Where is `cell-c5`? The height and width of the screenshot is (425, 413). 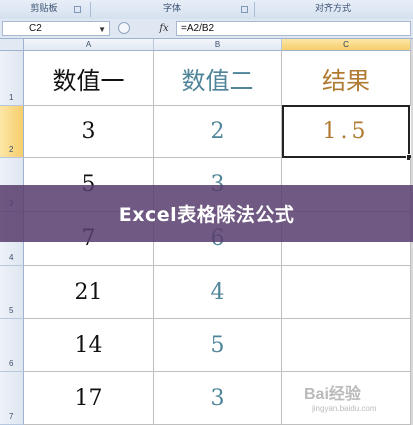 cell-c5 is located at coordinates (346, 292).